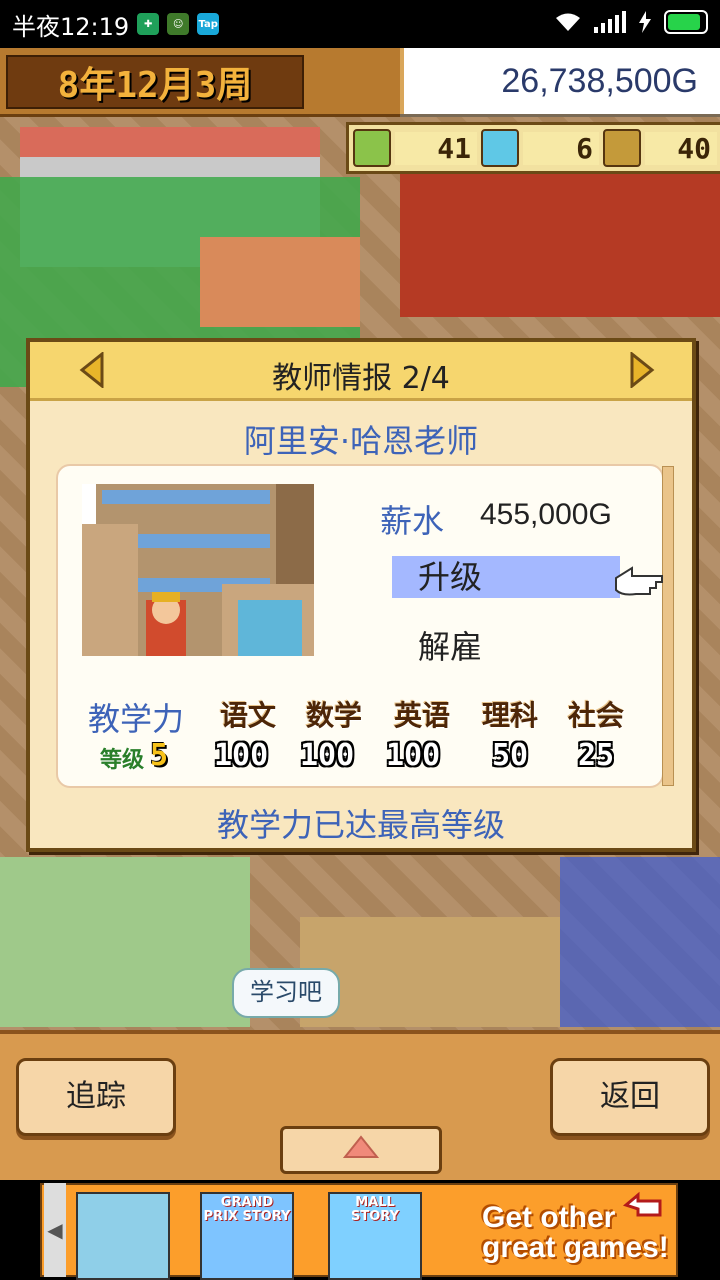  I want to click on date-panel: 8年12月3周, so click(200, 82).